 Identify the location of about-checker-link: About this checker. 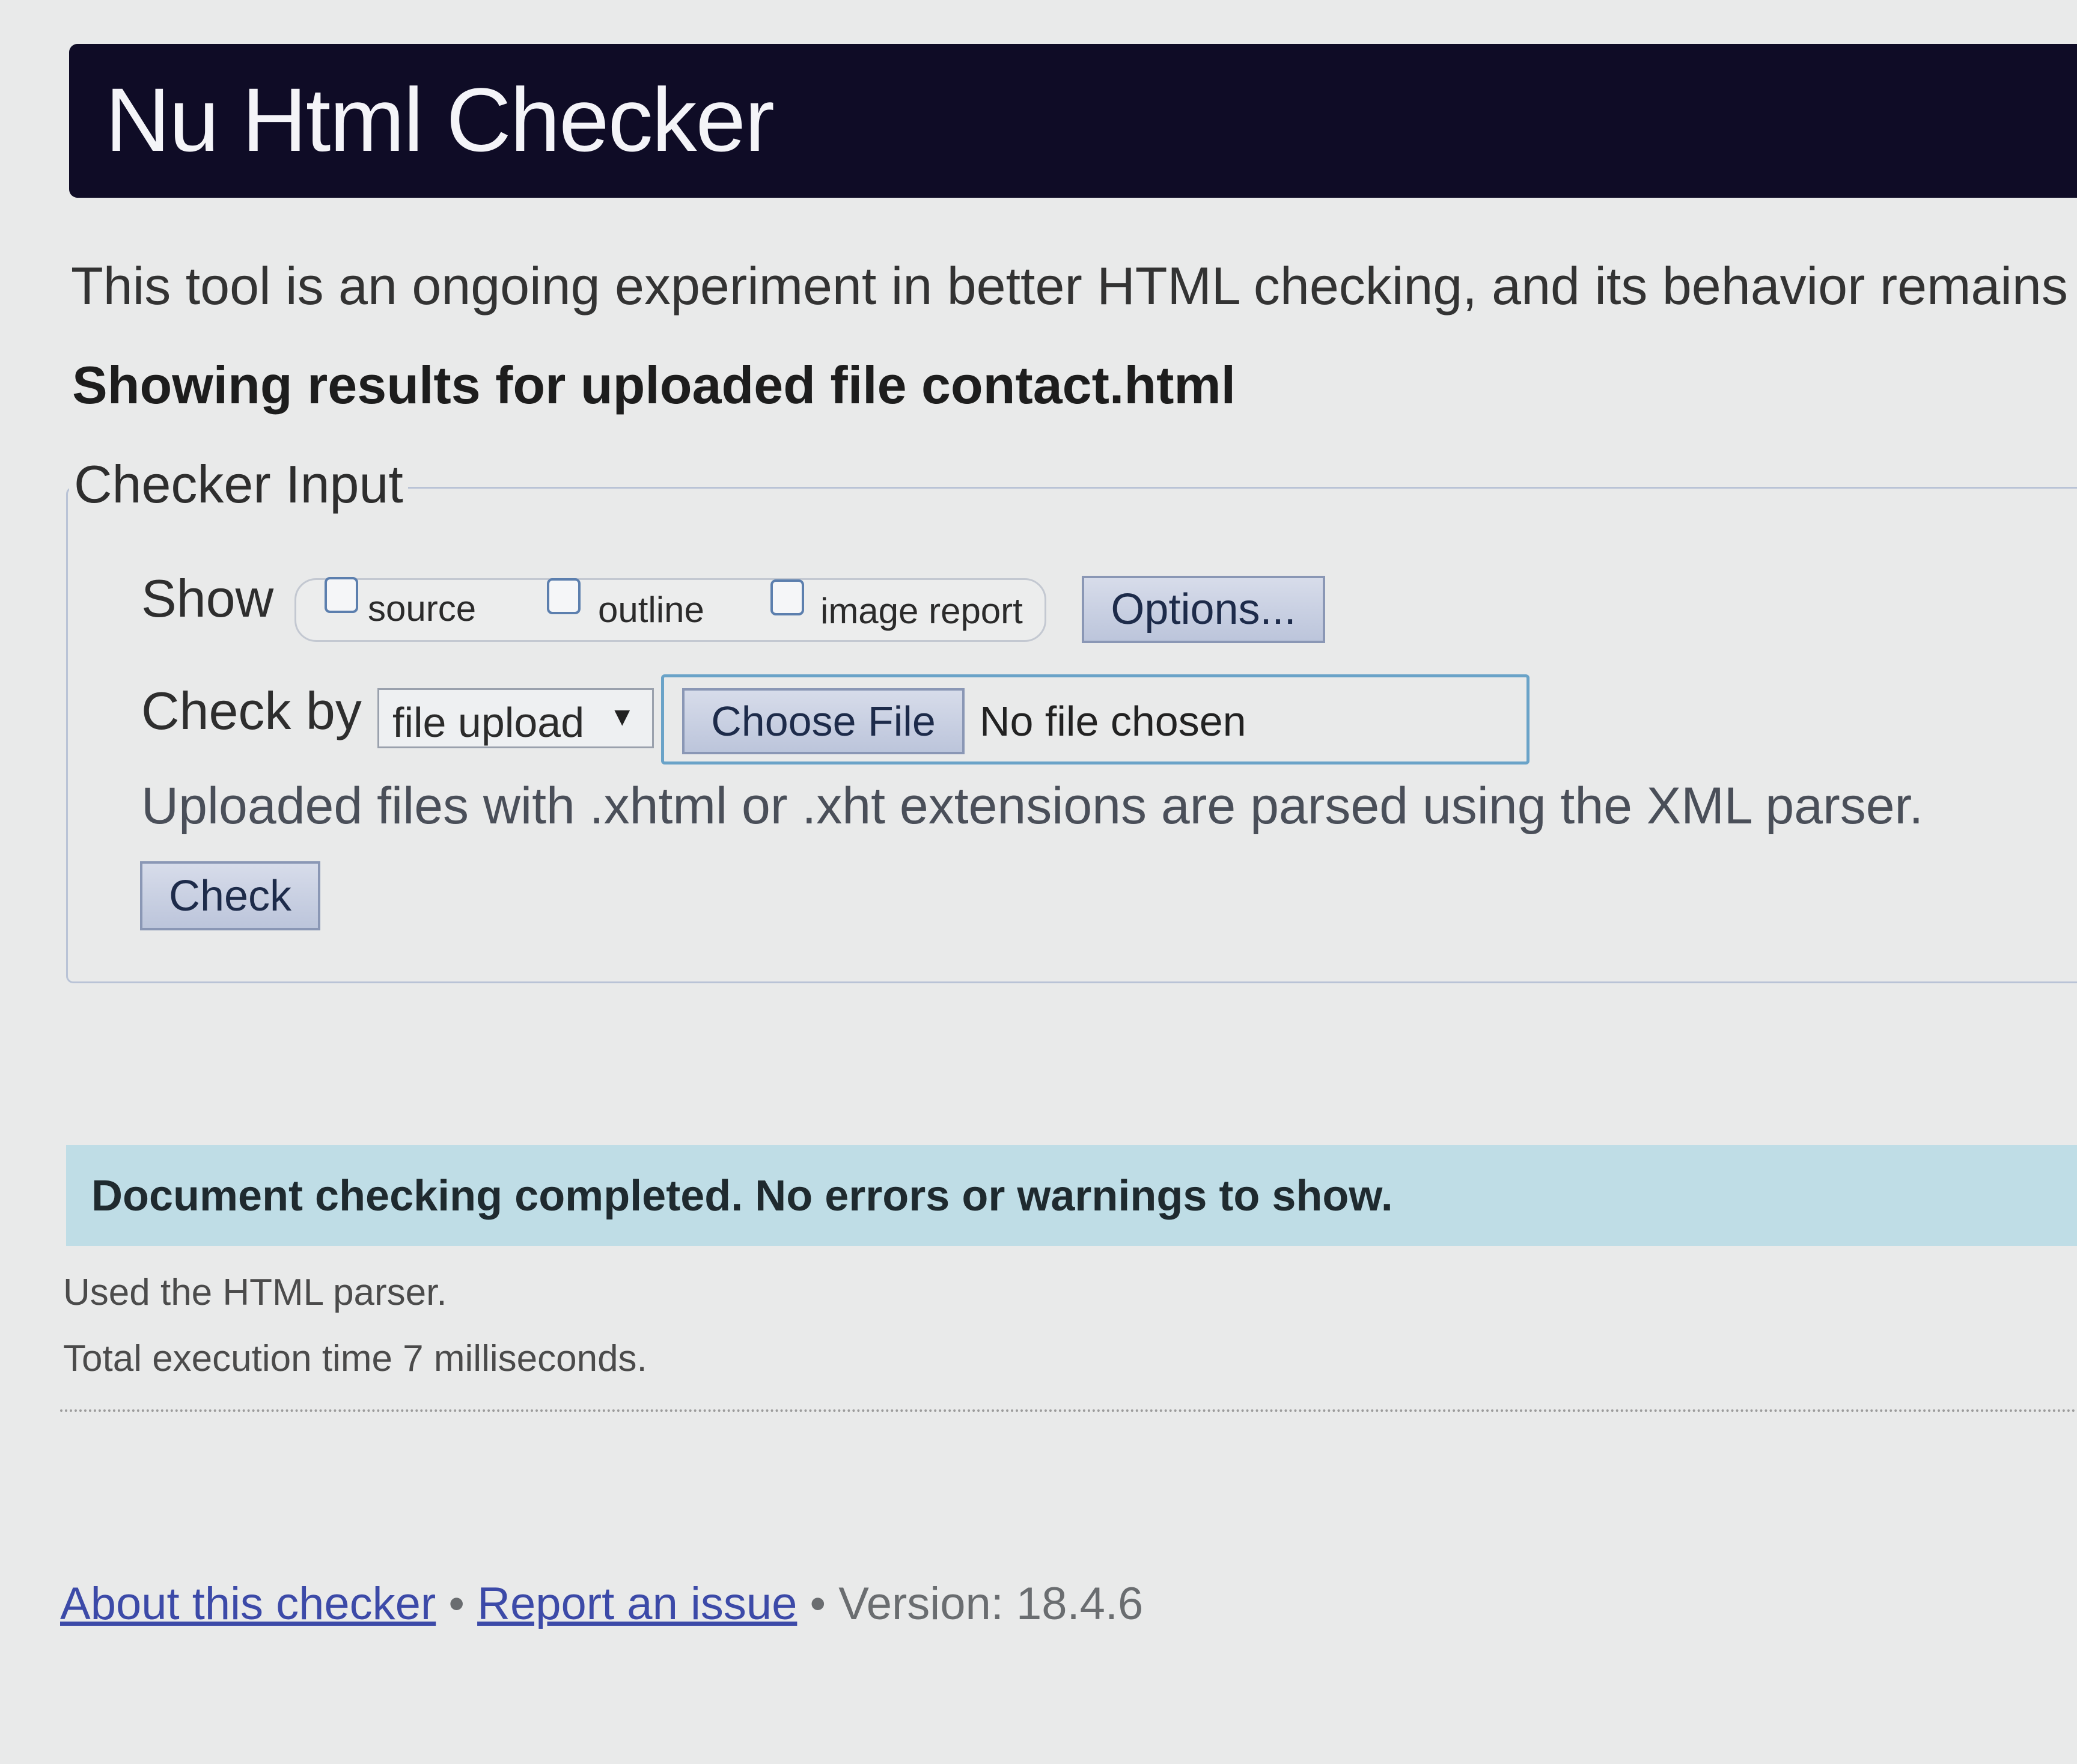
(248, 1603).